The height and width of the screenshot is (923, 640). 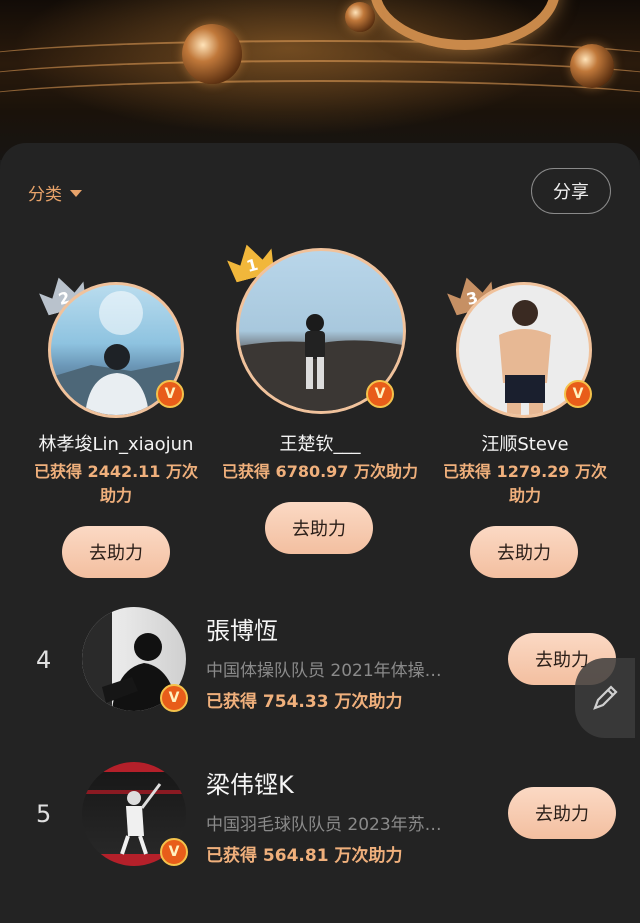 What do you see at coordinates (116, 471) in the screenshot?
I see `podium-stat-2-line1: 已获得 2442.11 万次` at bounding box center [116, 471].